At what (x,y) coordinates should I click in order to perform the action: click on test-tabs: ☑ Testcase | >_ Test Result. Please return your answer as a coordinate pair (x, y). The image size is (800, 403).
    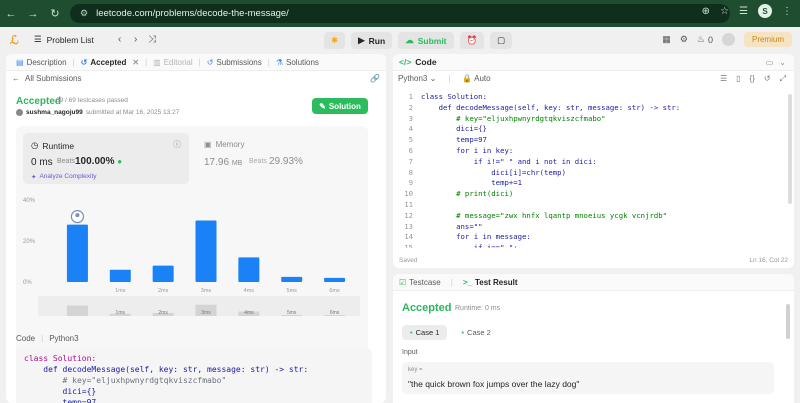
    Looking at the image, I should click on (593, 282).